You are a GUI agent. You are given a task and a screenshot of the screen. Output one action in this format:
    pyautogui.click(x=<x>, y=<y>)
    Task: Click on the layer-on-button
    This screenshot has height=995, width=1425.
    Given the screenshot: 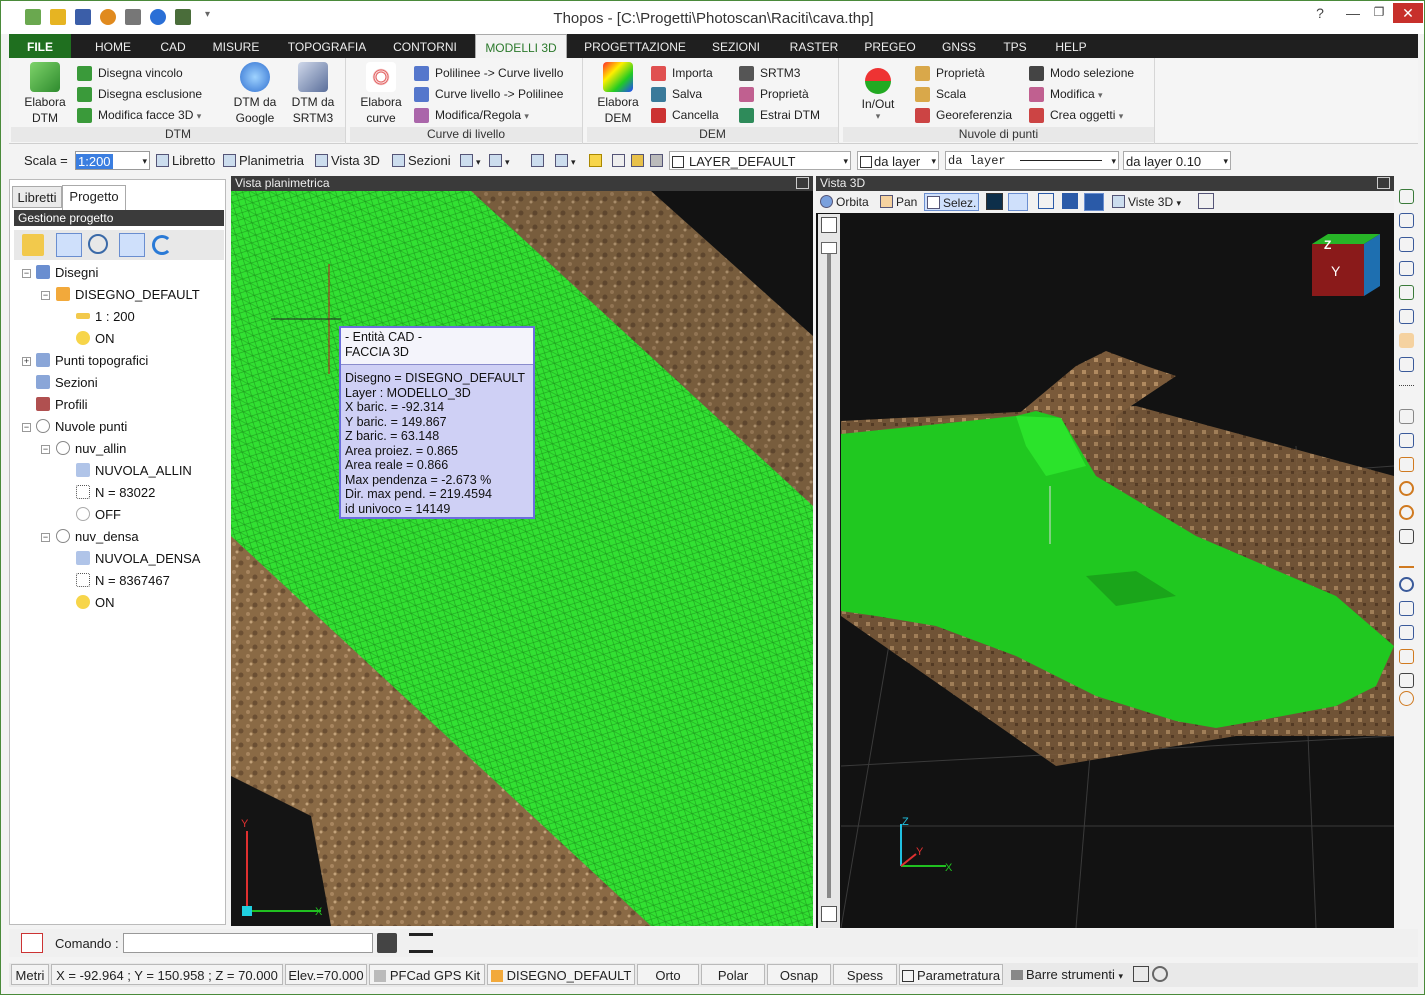 What is the action you would take?
    pyautogui.click(x=597, y=160)
    